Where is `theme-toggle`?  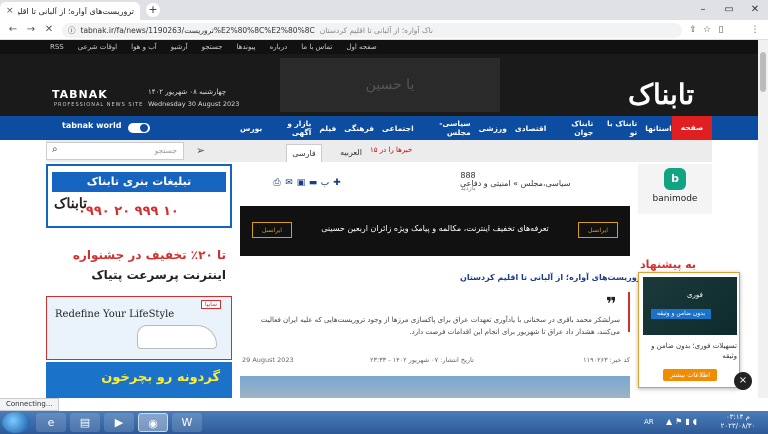
theme-toggle is located at coordinates (139, 128).